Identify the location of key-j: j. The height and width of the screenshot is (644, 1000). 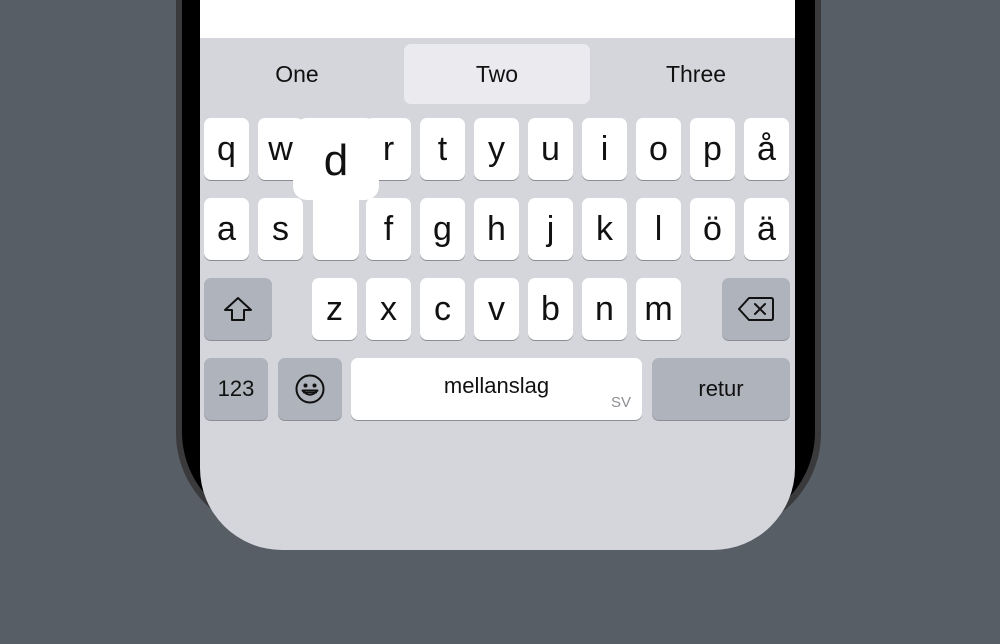
(550, 229).